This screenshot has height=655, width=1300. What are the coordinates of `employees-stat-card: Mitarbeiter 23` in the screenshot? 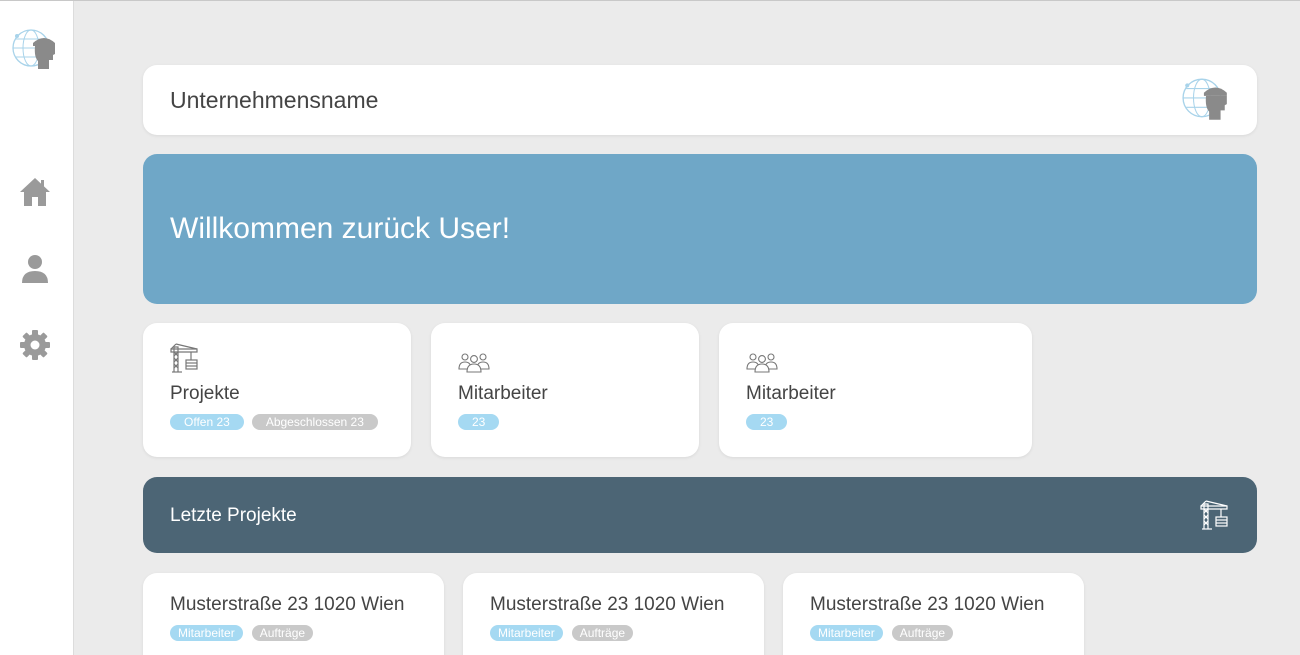 It's located at (565, 390).